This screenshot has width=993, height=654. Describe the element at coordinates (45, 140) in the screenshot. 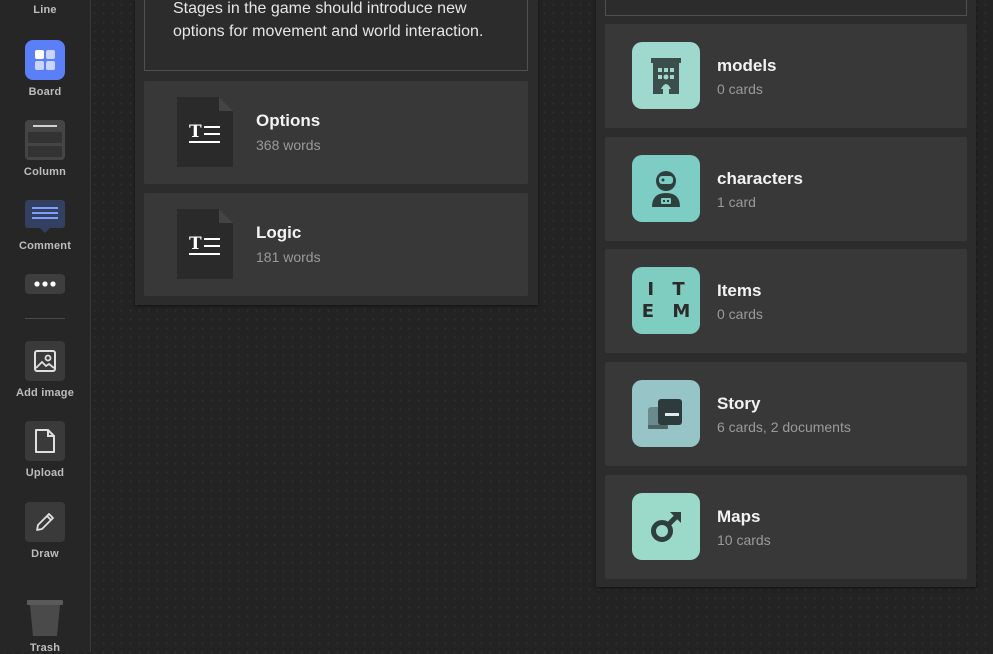

I see `column-icon` at that location.